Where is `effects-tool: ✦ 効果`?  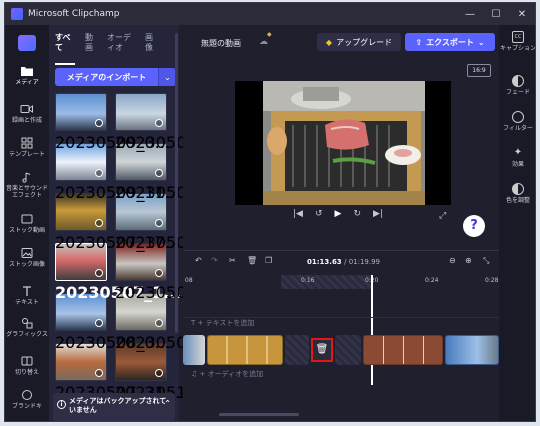 effects-tool: ✦ 効果 is located at coordinates (517, 157).